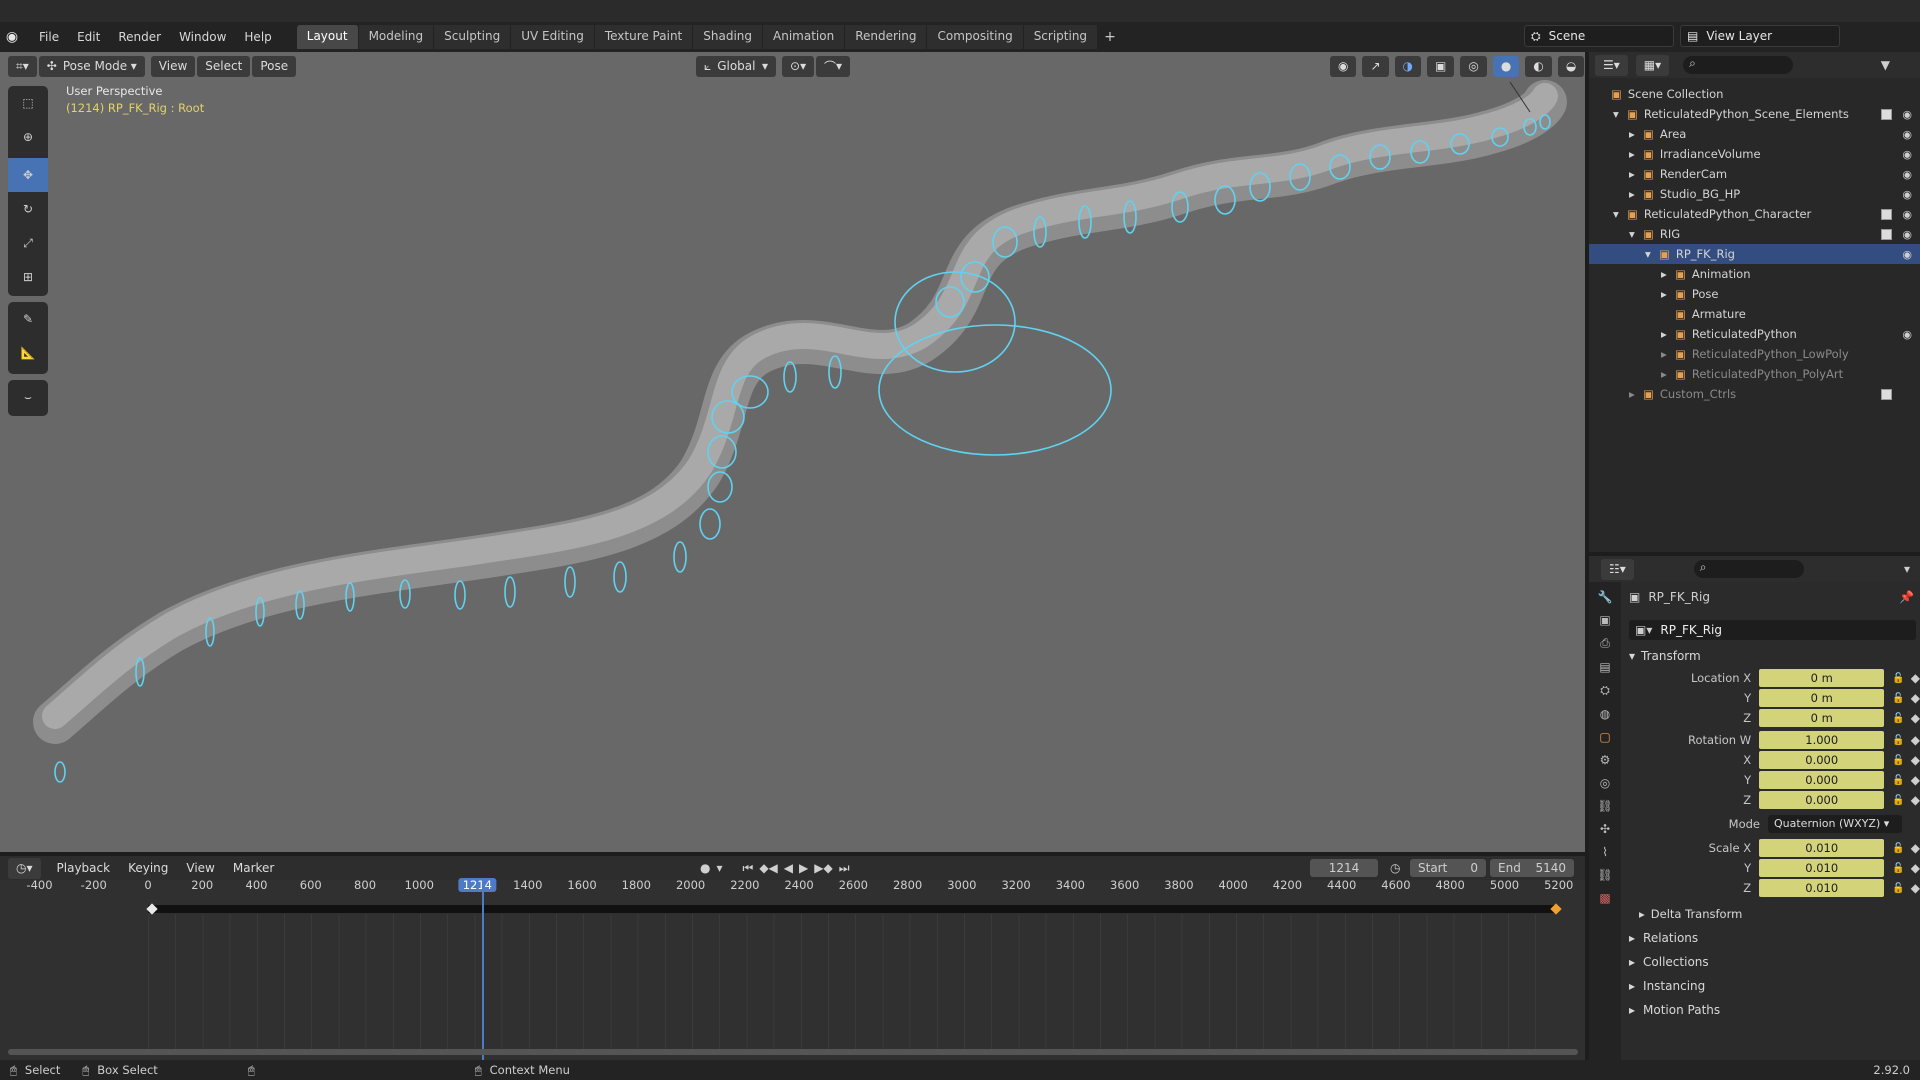  I want to click on view-layer-tab-icon: ▤, so click(1604, 667).